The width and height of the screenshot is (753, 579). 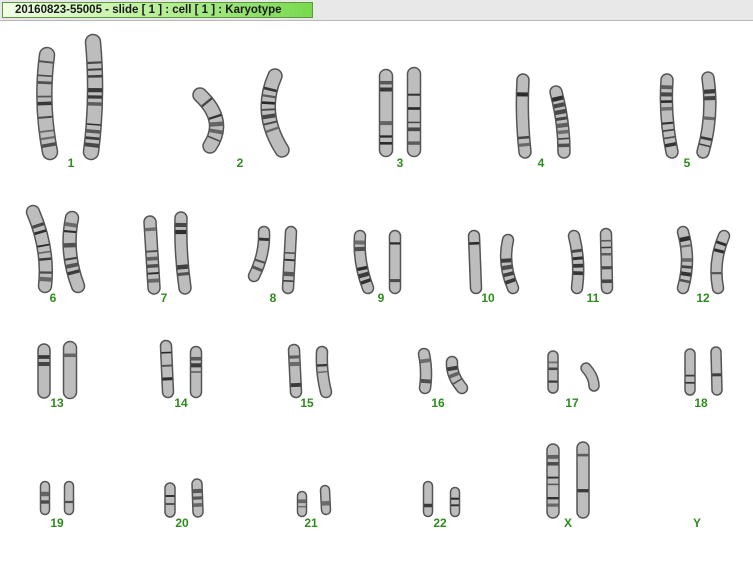 I want to click on chromosome-16b-band, so click(x=452, y=368).